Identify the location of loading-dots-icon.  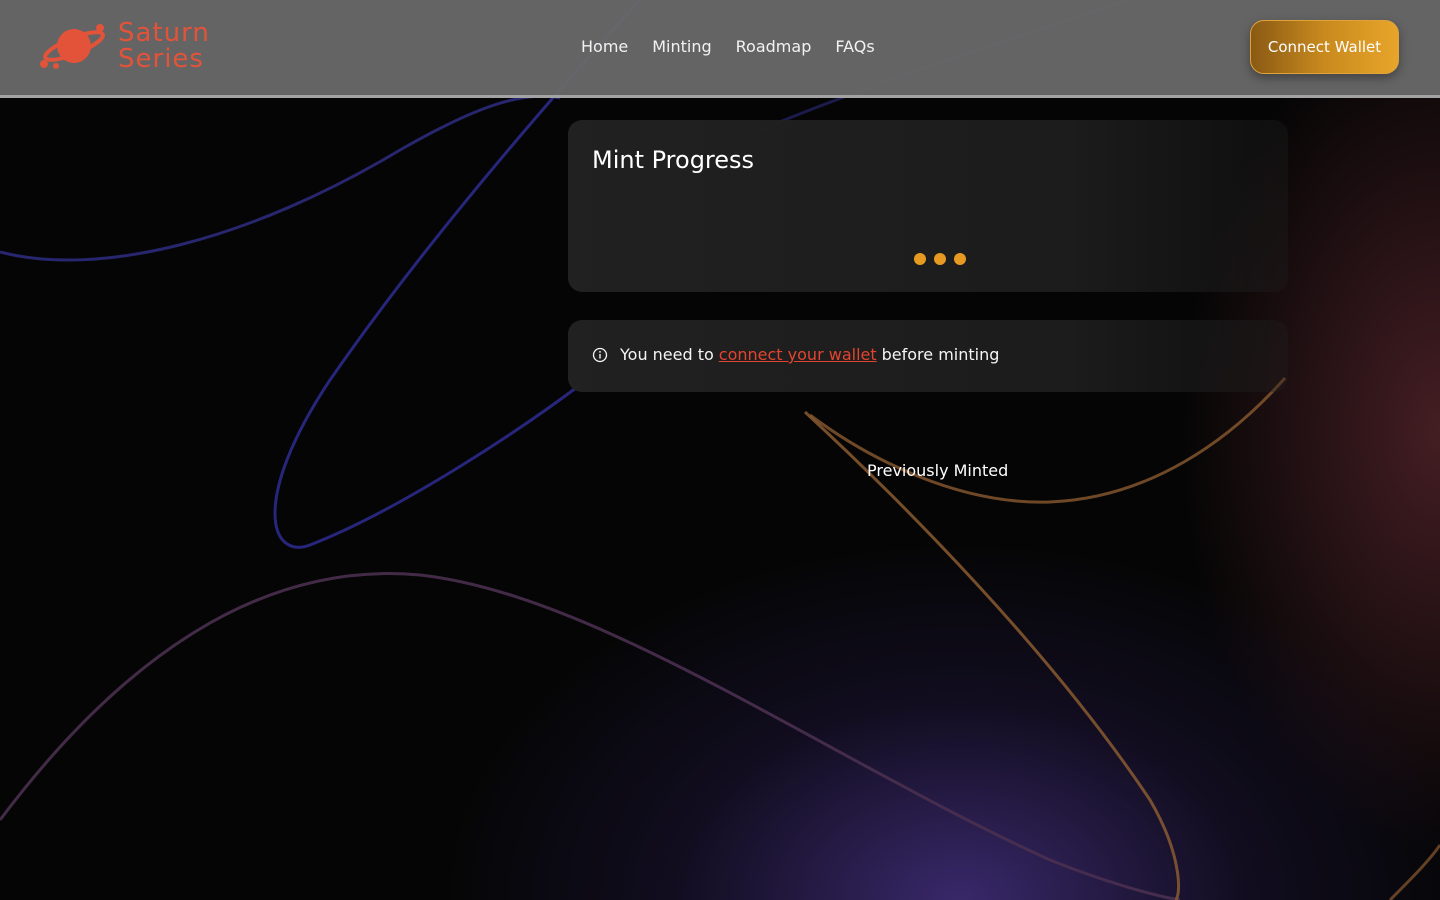
(940, 259).